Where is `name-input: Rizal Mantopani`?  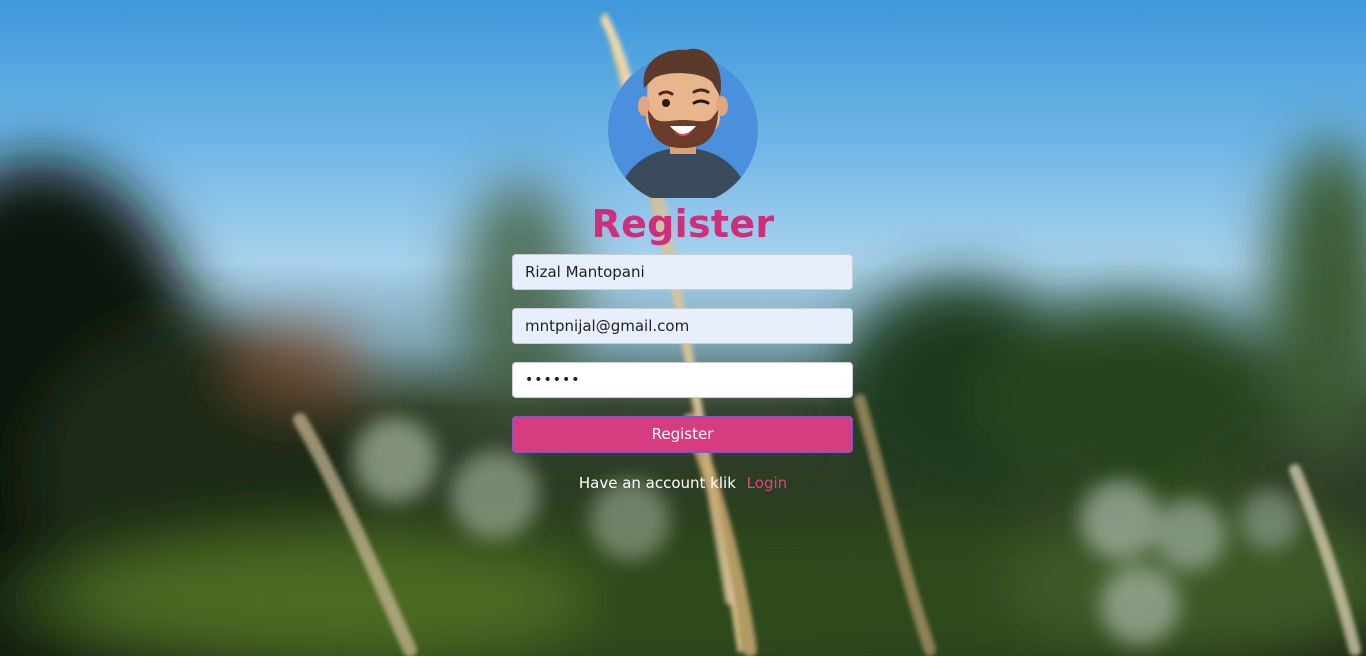
name-input: Rizal Mantopani is located at coordinates (682, 272).